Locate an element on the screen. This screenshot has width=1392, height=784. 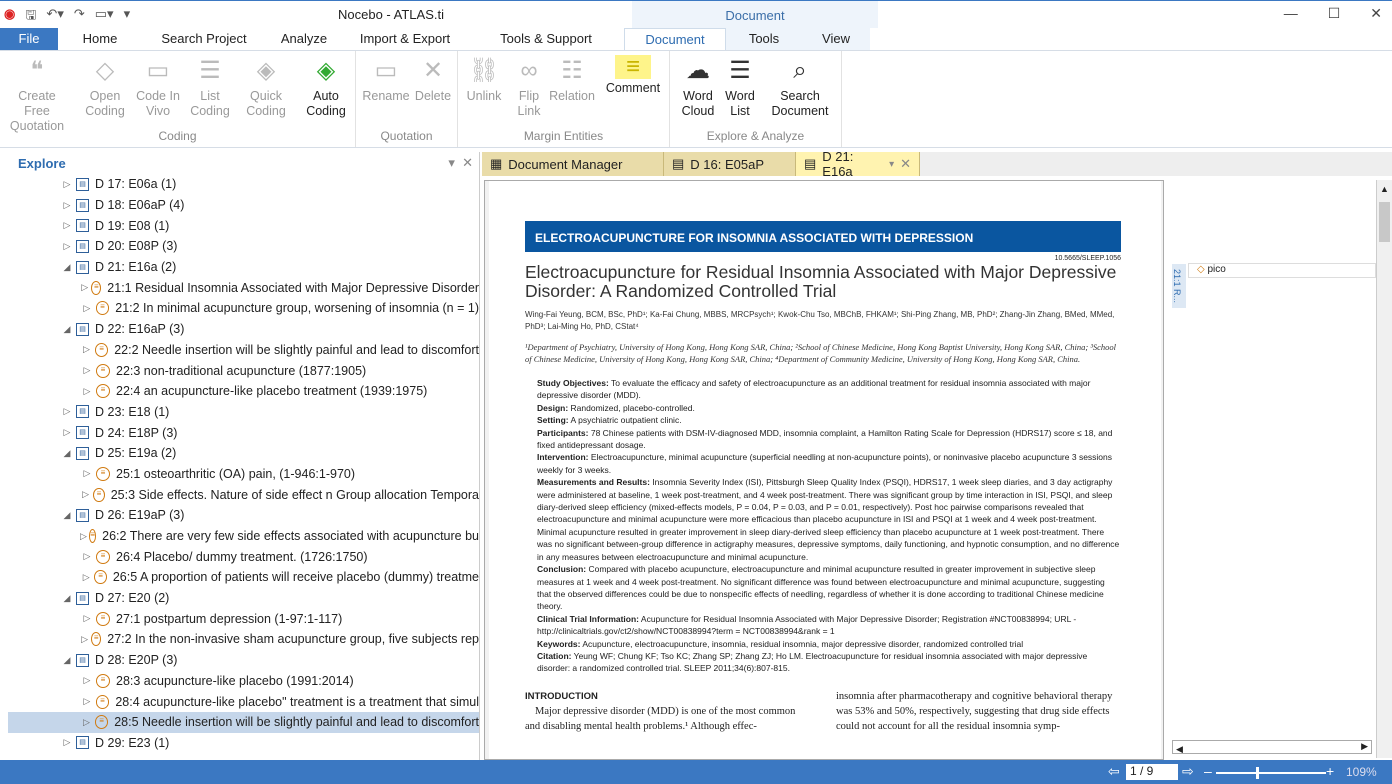
tab-d21: ▤ D 21: E16a ▾ ✕ is located at coordinates (858, 164).